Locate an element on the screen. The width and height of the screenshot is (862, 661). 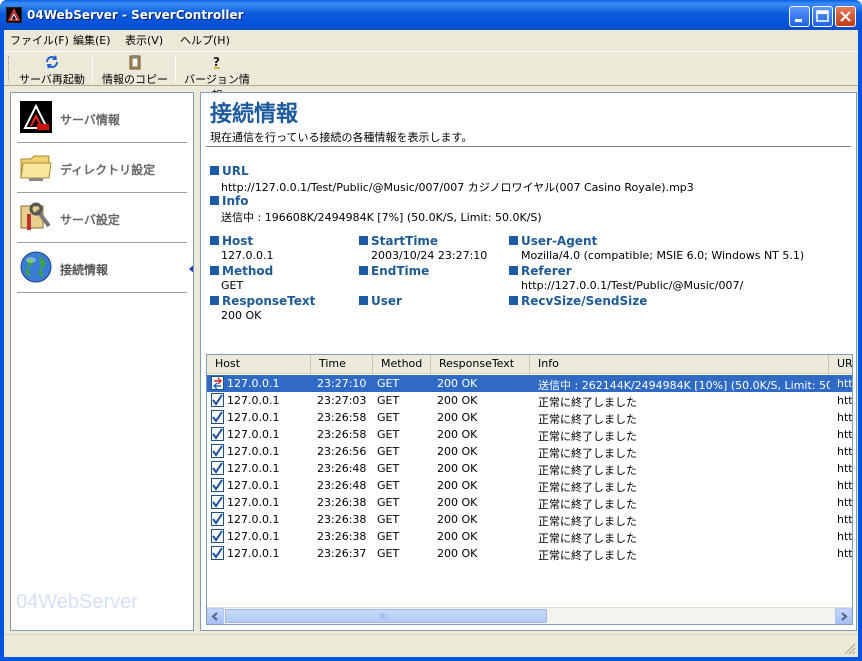
column-header-method: Method is located at coordinates (402, 364).